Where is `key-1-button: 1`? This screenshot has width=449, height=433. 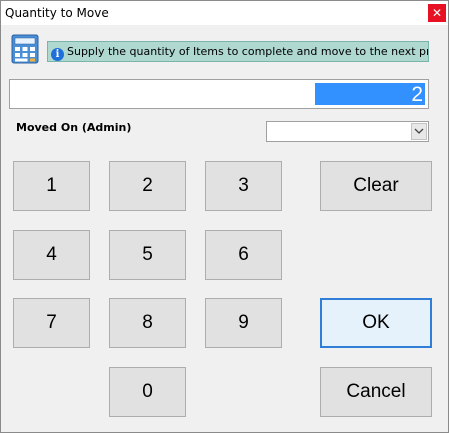
key-1-button: 1 is located at coordinates (51, 186).